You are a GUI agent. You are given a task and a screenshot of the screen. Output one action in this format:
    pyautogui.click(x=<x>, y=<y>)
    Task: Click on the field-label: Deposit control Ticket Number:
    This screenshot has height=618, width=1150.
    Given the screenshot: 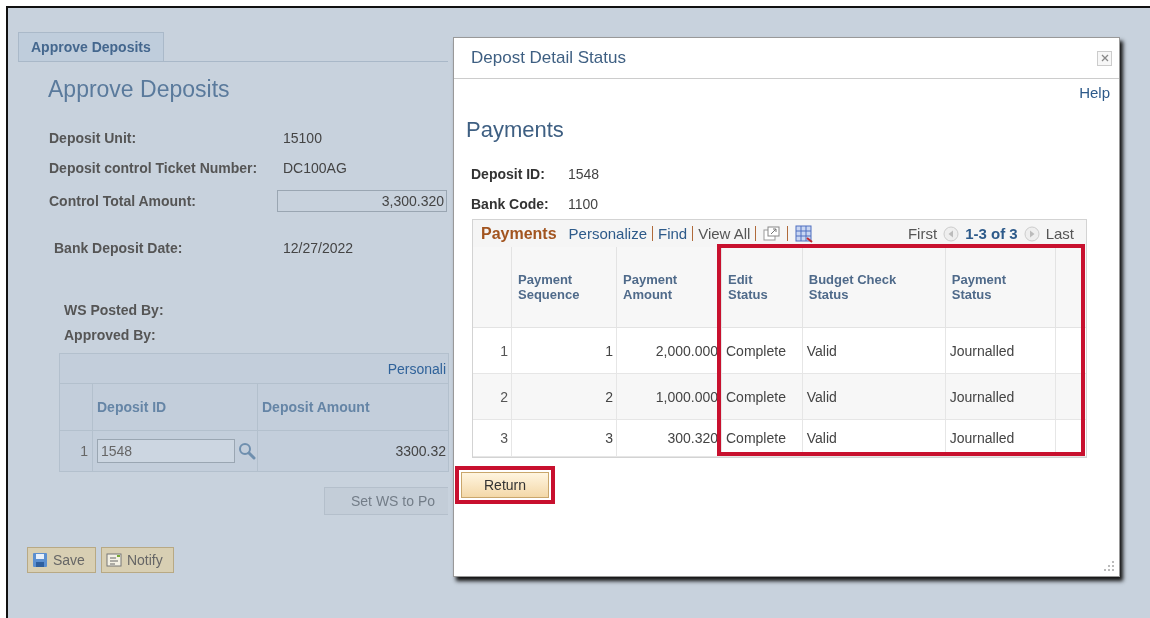 What is the action you would take?
    pyautogui.click(x=154, y=168)
    